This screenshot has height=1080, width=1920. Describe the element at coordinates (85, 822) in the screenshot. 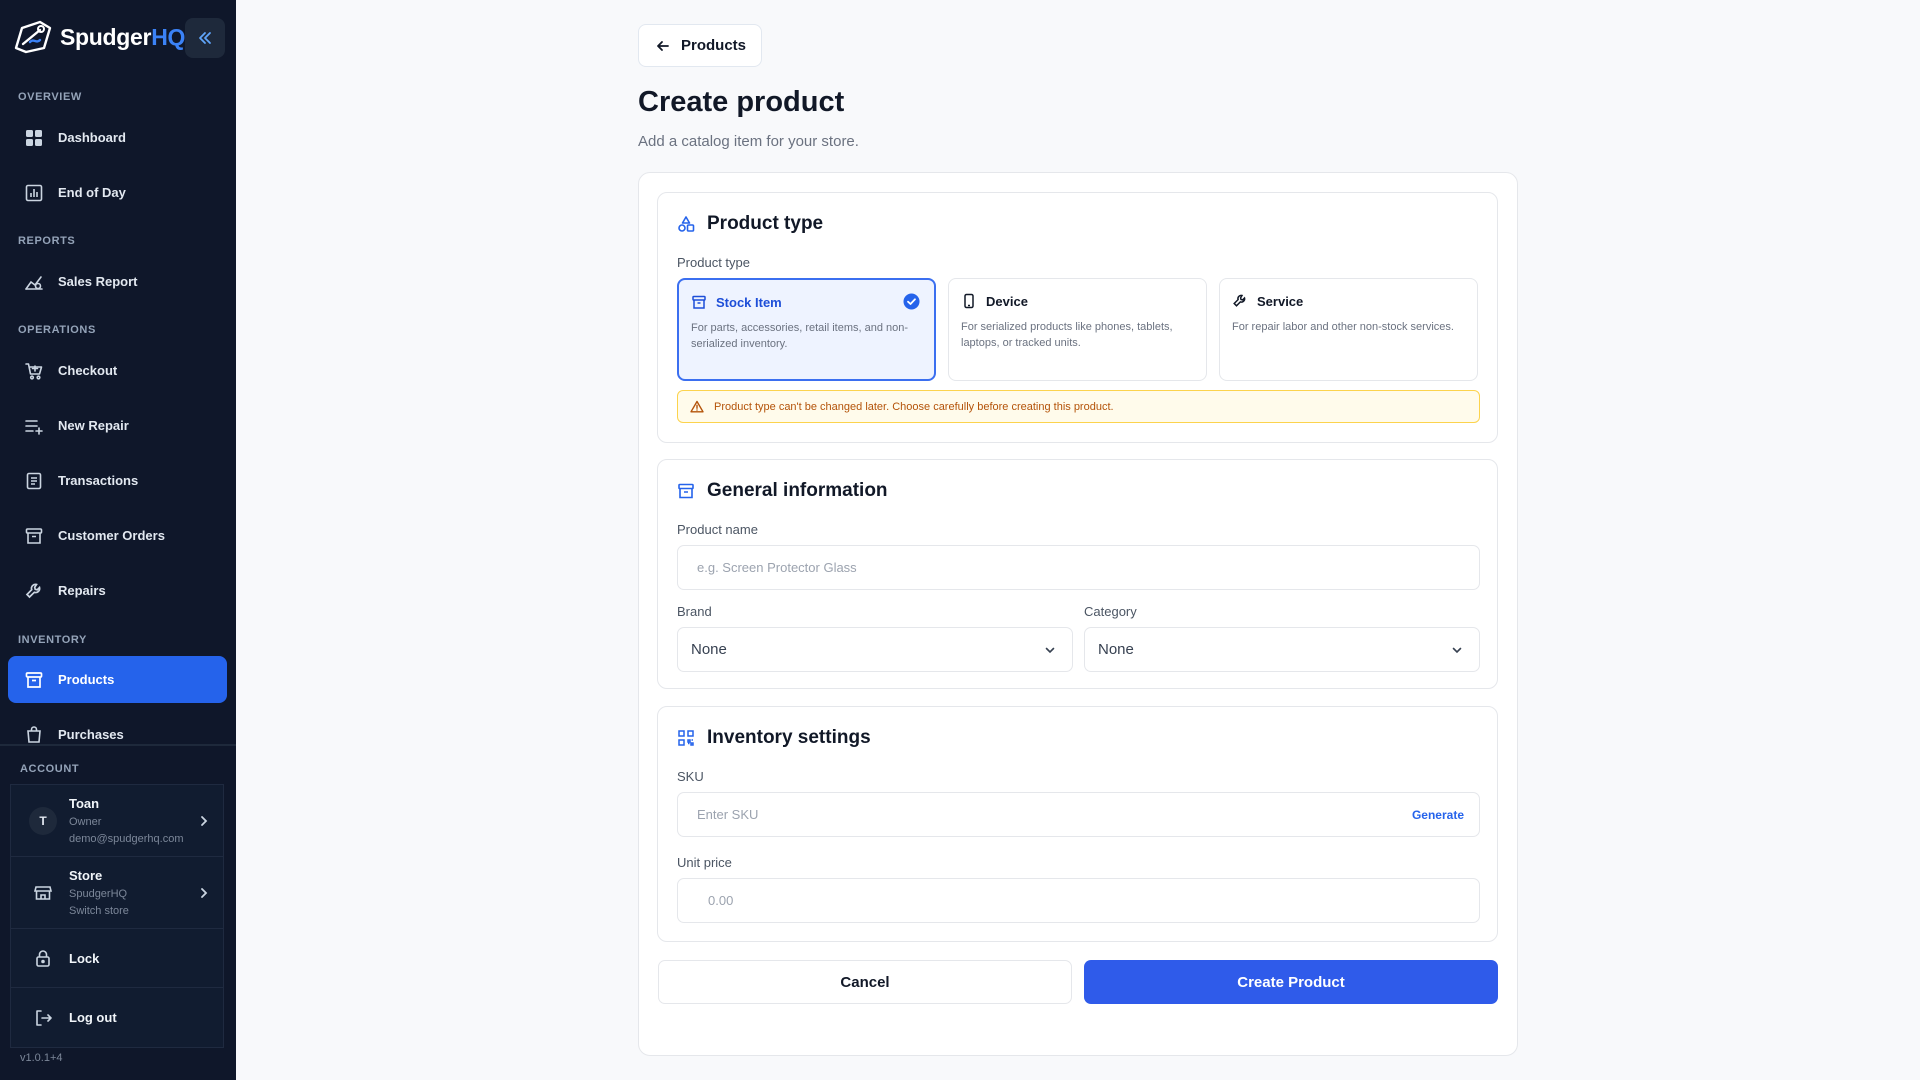

I see `user-role: Owner` at that location.